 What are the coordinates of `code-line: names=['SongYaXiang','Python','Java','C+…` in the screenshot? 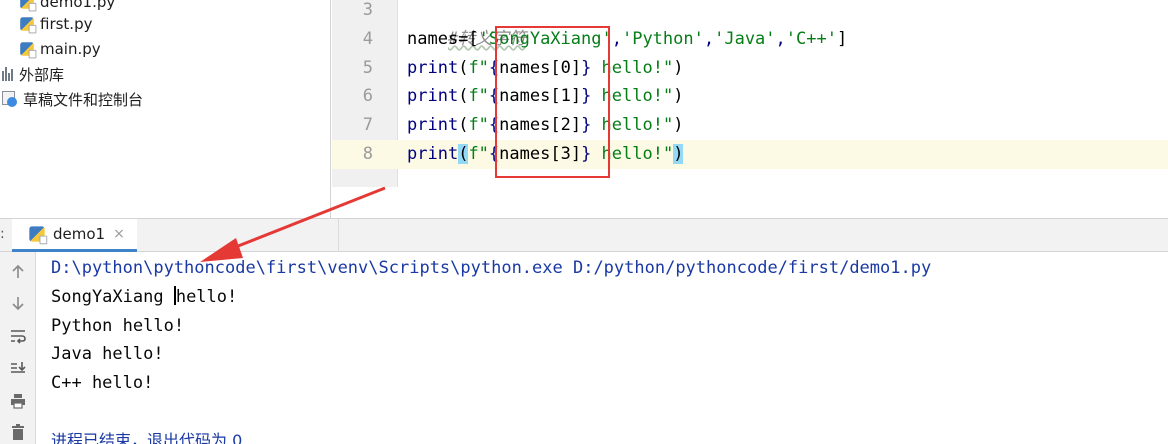 It's located at (627, 39).